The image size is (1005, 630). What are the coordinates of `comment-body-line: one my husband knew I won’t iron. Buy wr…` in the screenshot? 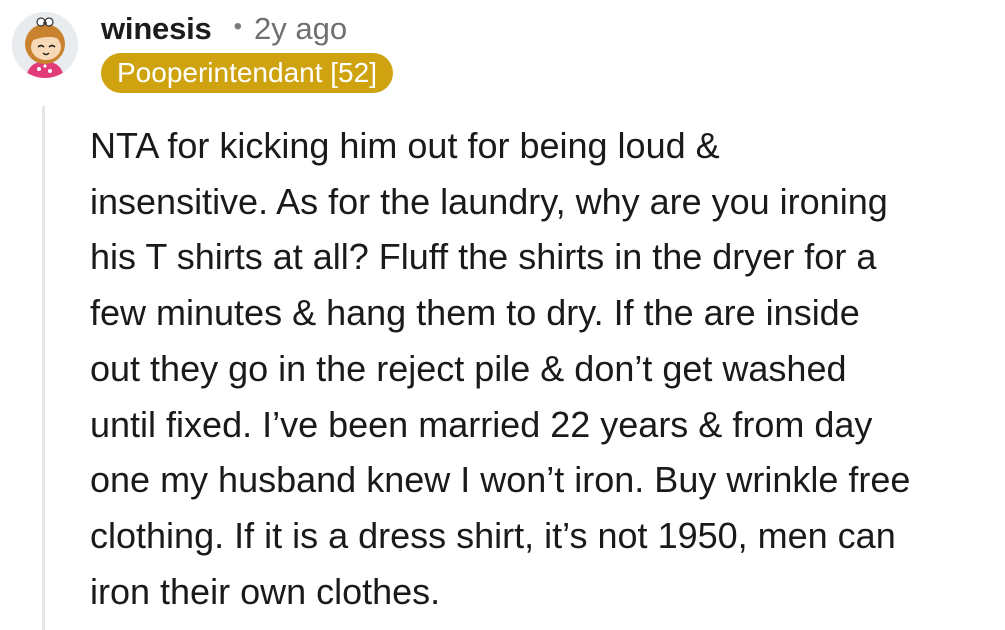 It's located at (500, 480).